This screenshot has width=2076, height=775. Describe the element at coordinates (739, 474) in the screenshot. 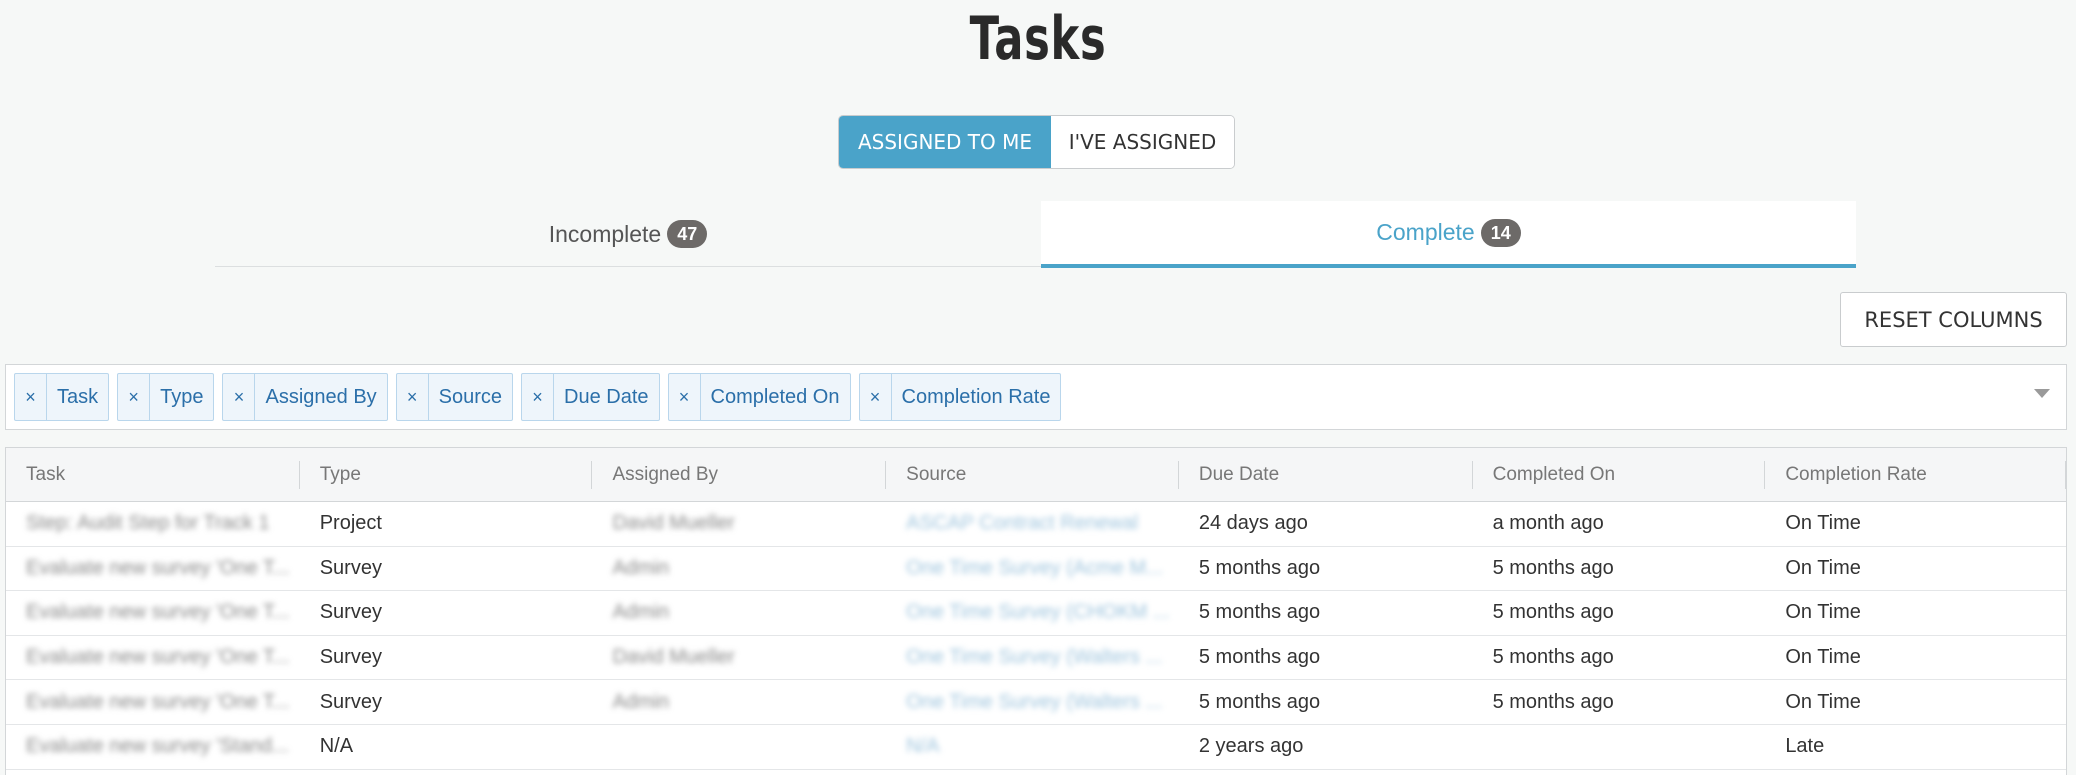

I see `column-header-assigned-by: Assigned By` at that location.